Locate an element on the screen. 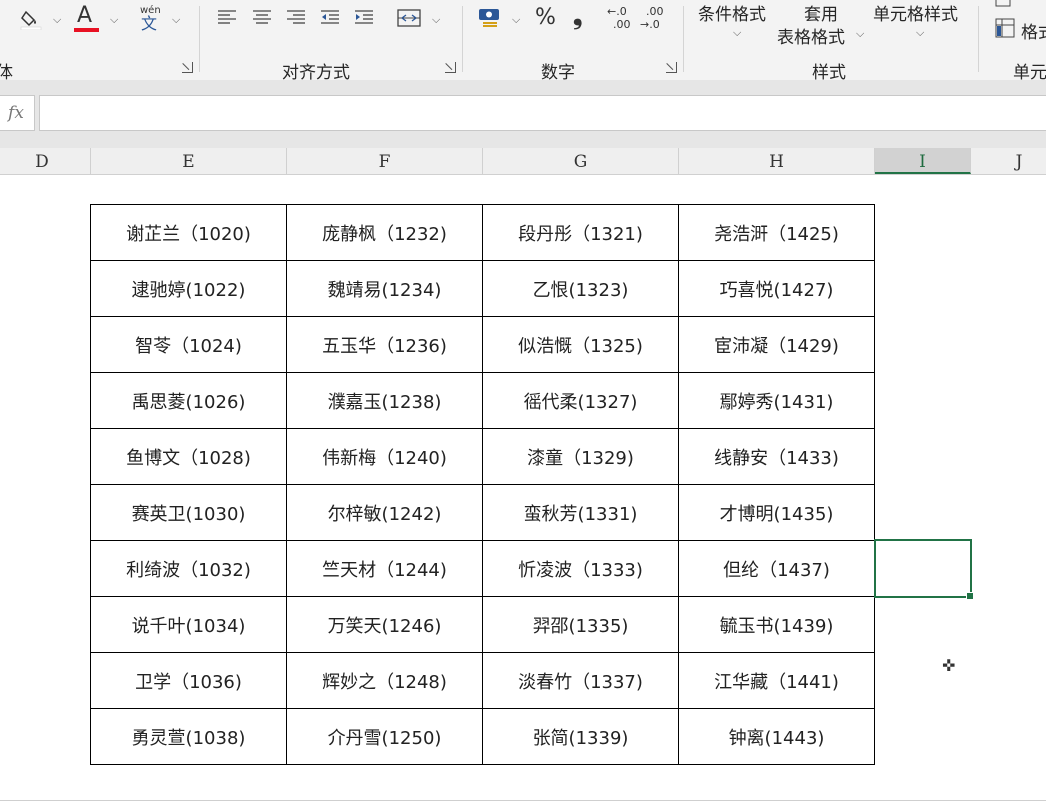 This screenshot has width=1046, height=802. formula-input is located at coordinates (542, 113).